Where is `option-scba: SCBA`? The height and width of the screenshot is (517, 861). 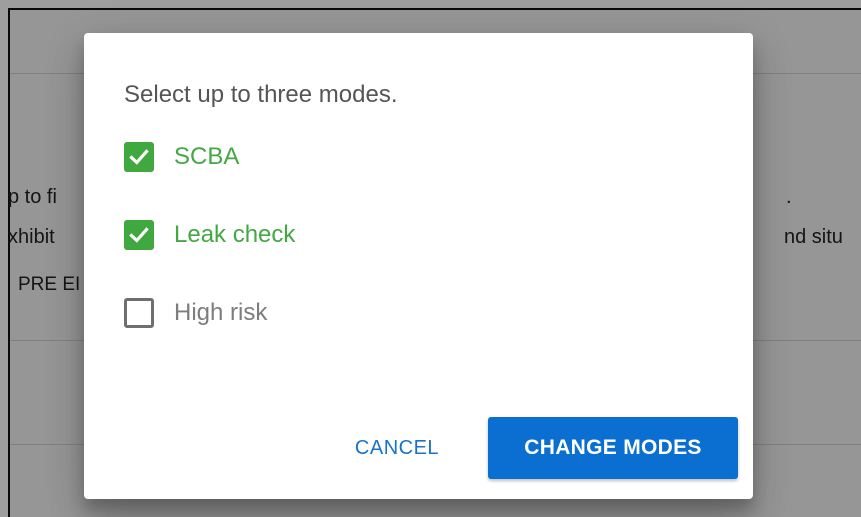 option-scba: SCBA is located at coordinates (181, 157).